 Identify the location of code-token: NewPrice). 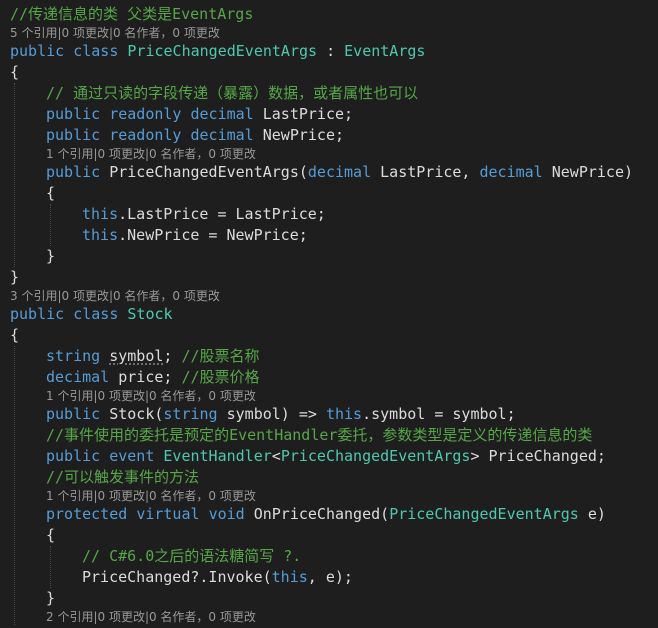
(588, 172).